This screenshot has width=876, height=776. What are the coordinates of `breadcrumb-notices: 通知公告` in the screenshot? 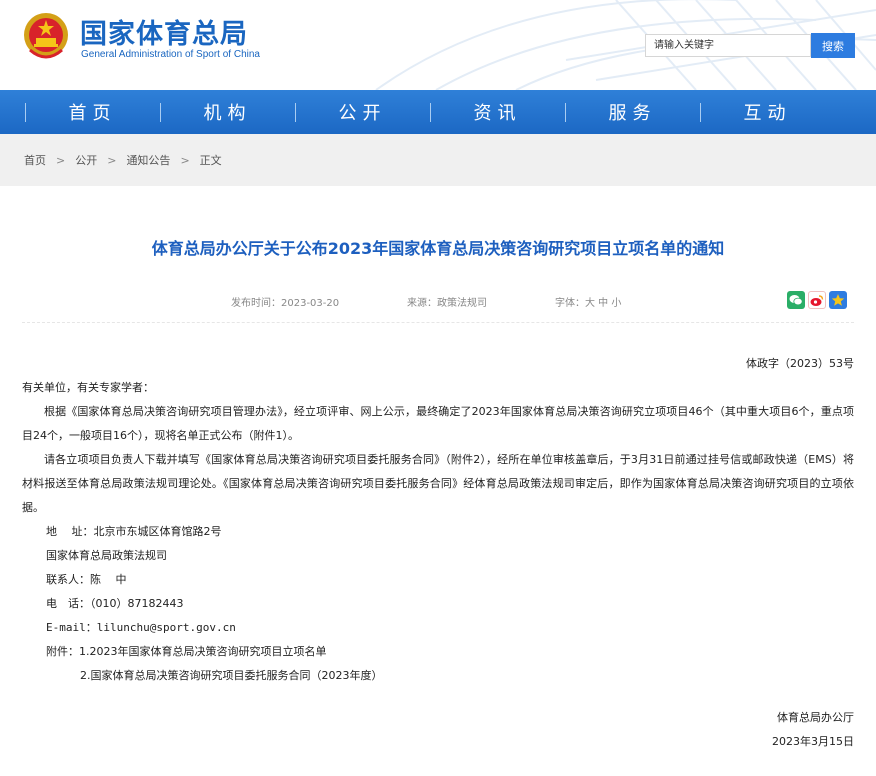 It's located at (148, 160).